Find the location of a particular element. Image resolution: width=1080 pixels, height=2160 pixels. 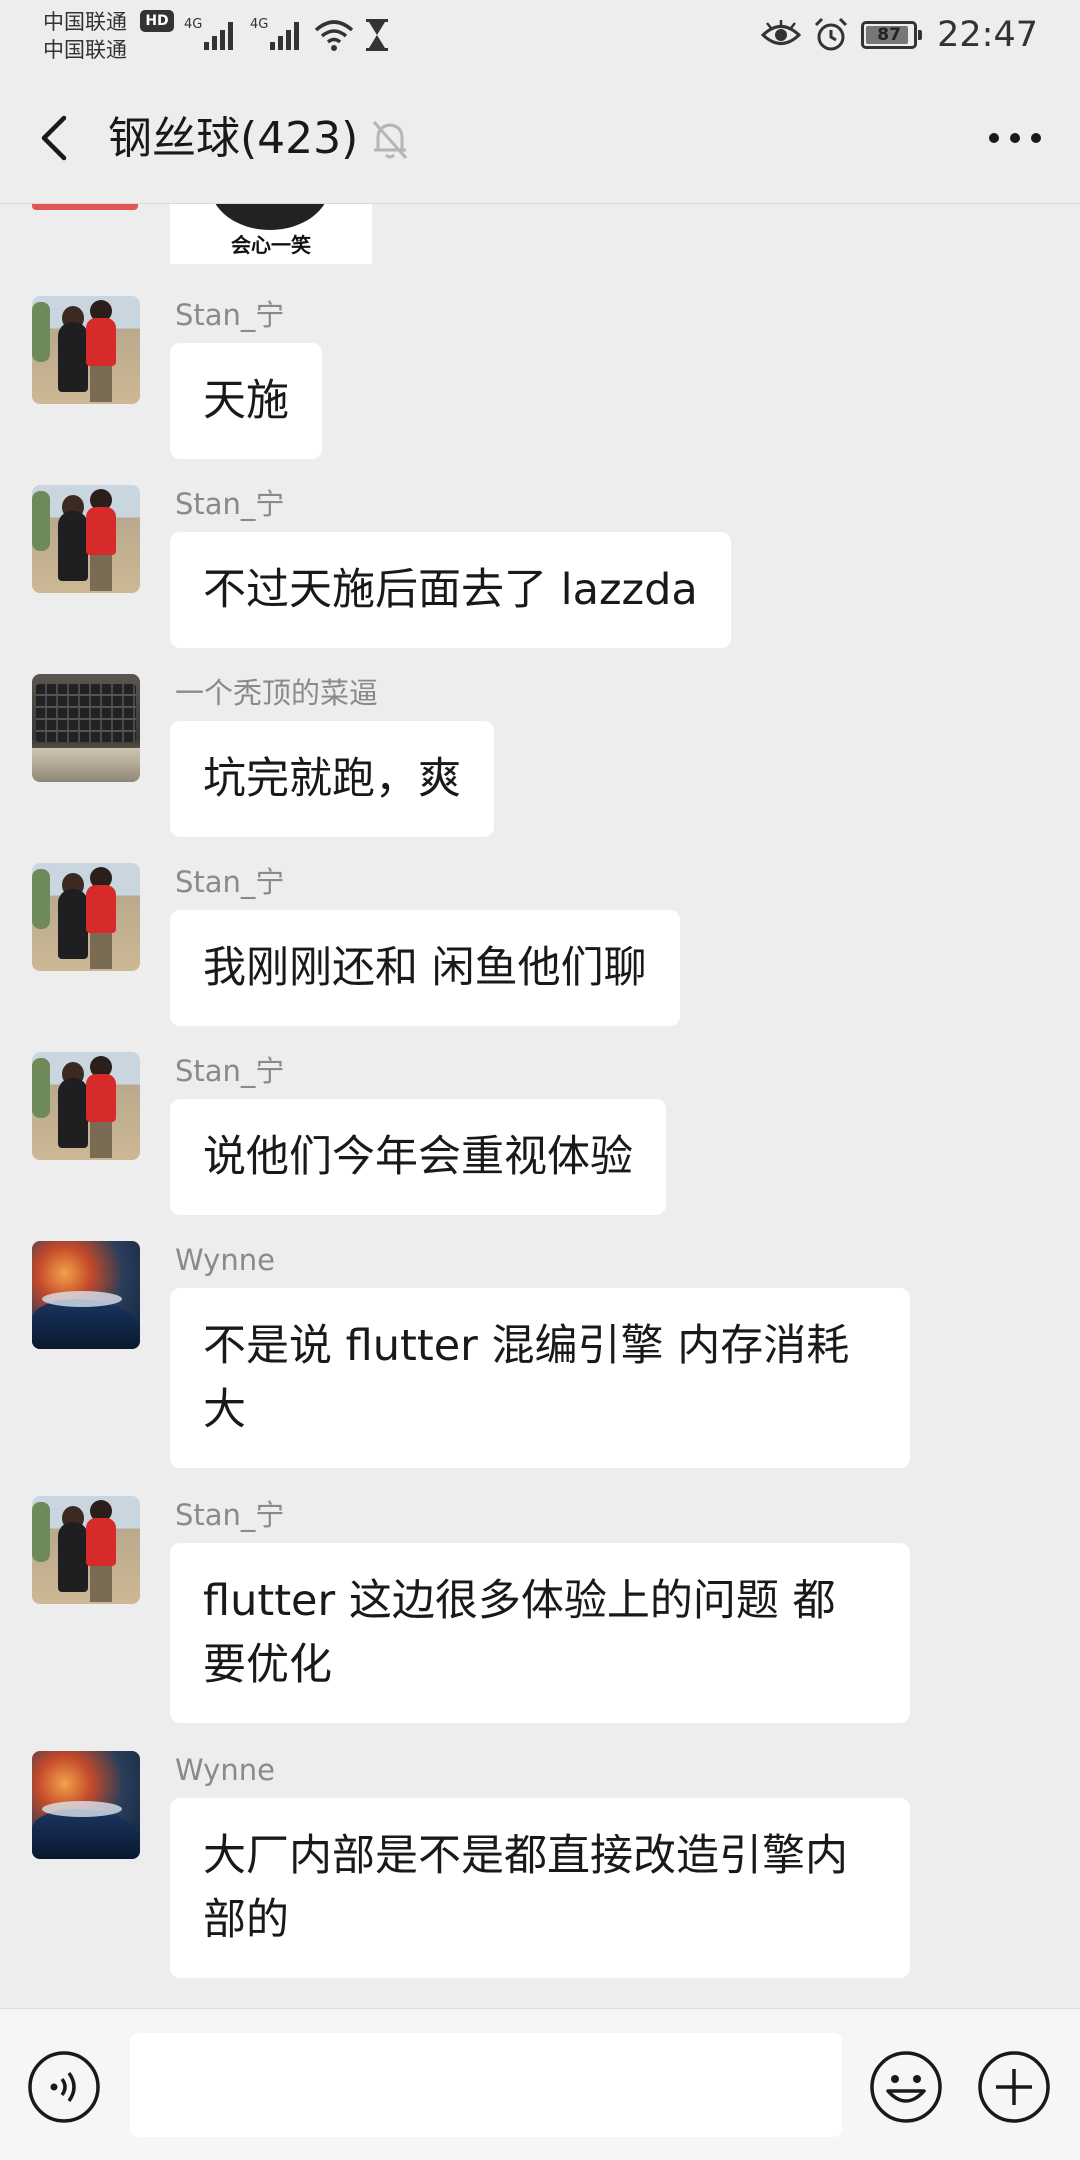

battery-icon: 87 is located at coordinates (892, 35).